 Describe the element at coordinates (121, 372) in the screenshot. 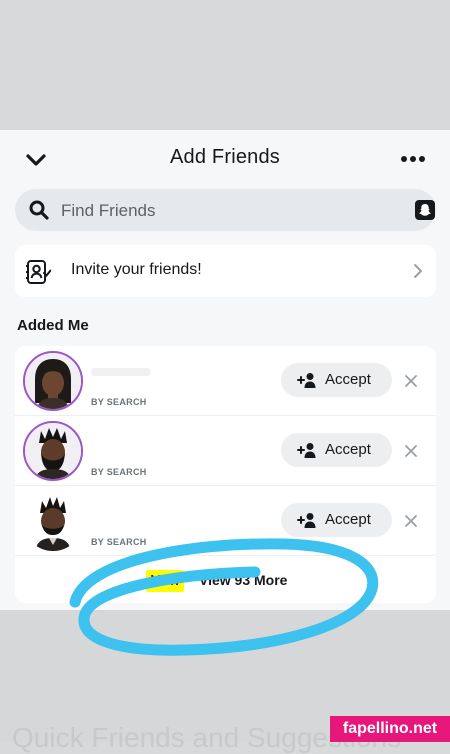

I see `friend-name-hidden` at that location.